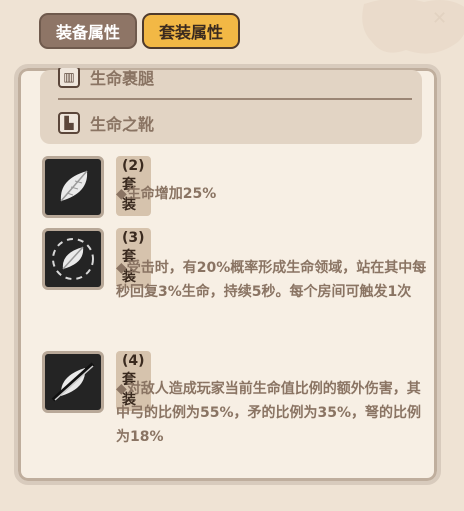 The height and width of the screenshot is (511, 464). Describe the element at coordinates (73, 259) in the screenshot. I see `leaf-ring-icon` at that location.